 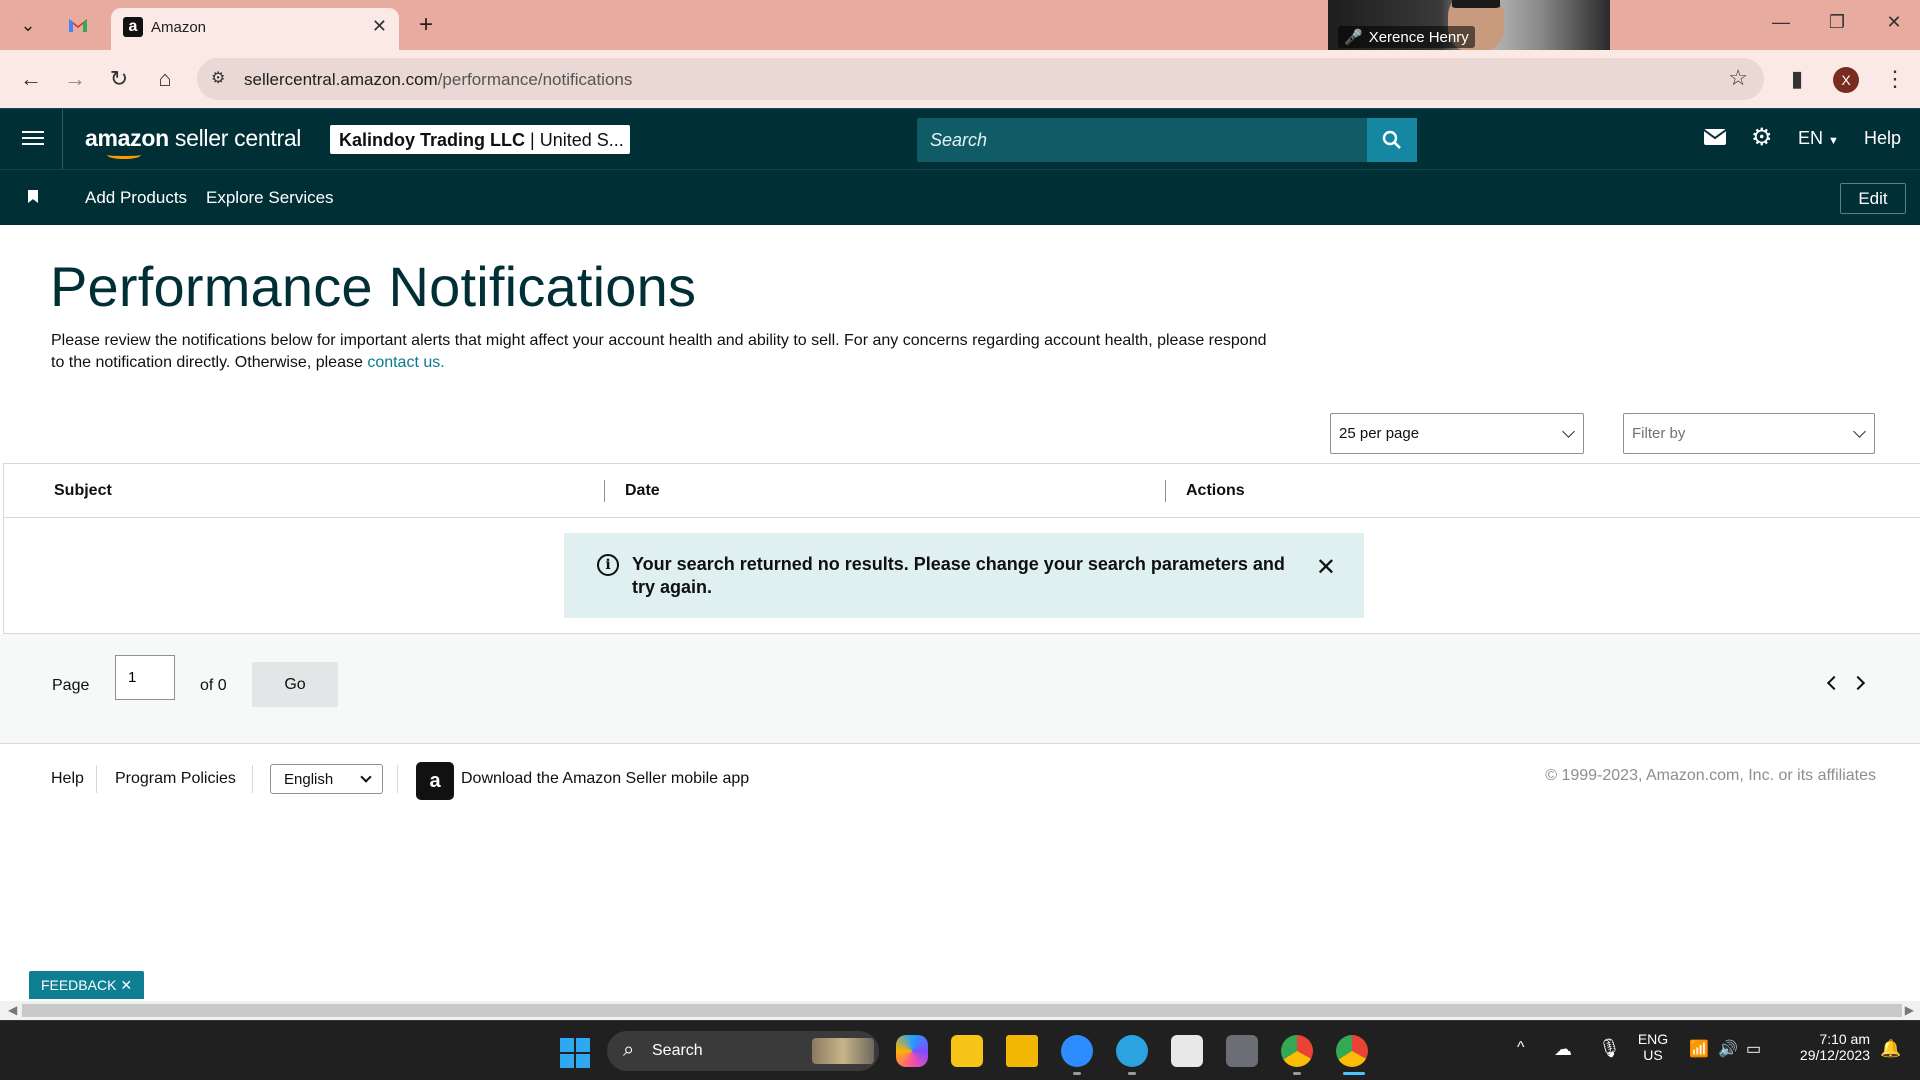 I want to click on battery-icon: ▭, so click(x=1753, y=1049).